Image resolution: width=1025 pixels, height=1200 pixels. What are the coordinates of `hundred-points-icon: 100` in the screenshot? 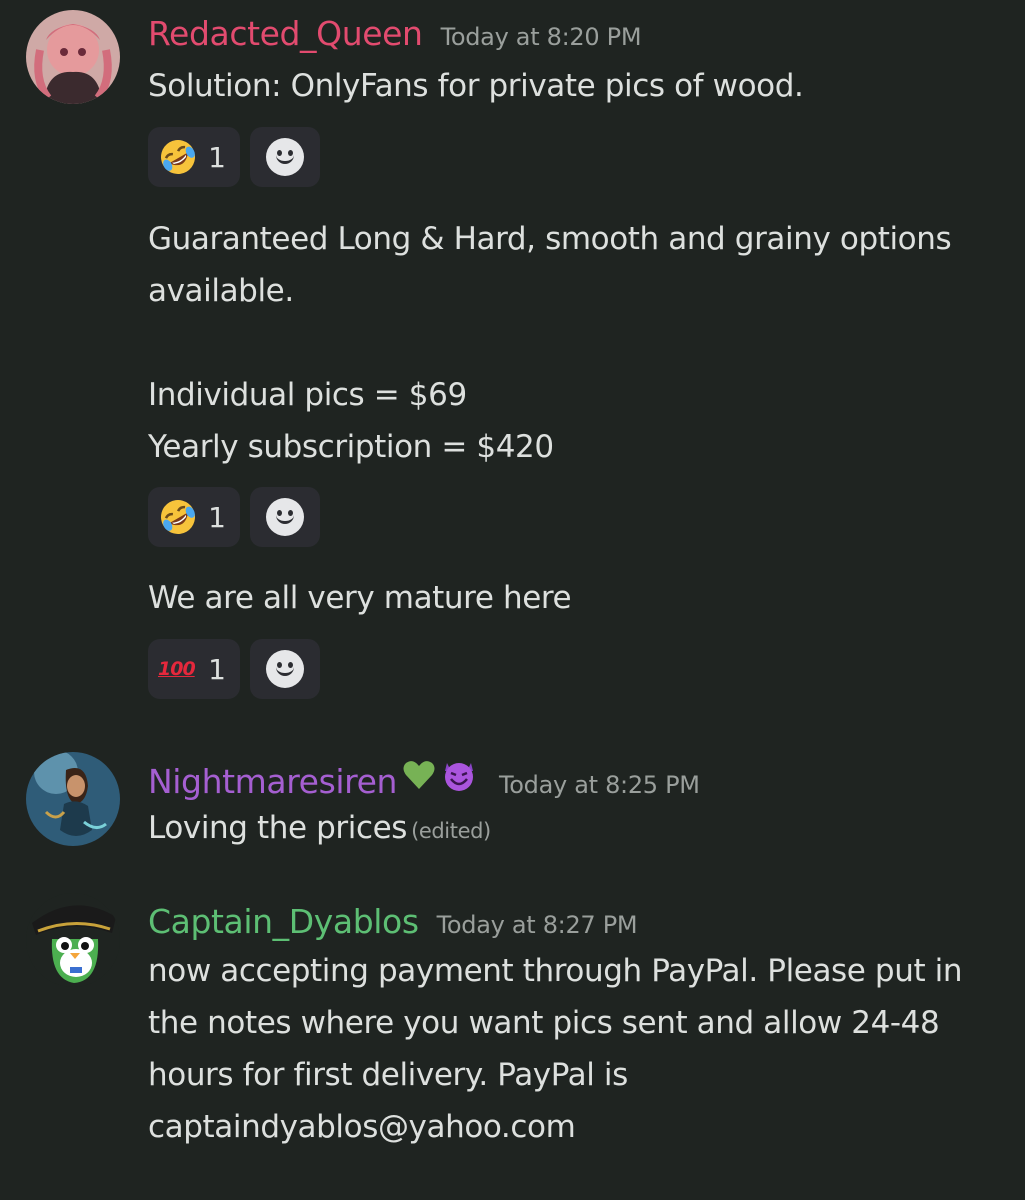 It's located at (177, 669).